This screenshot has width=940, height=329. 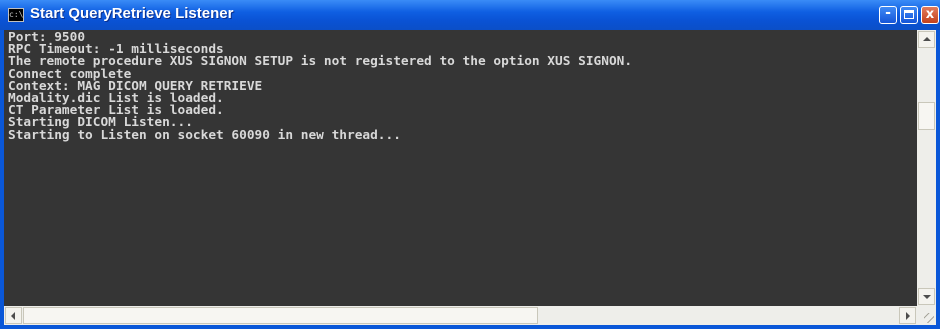 I want to click on console-app-icon: c:\, so click(x=16, y=15).